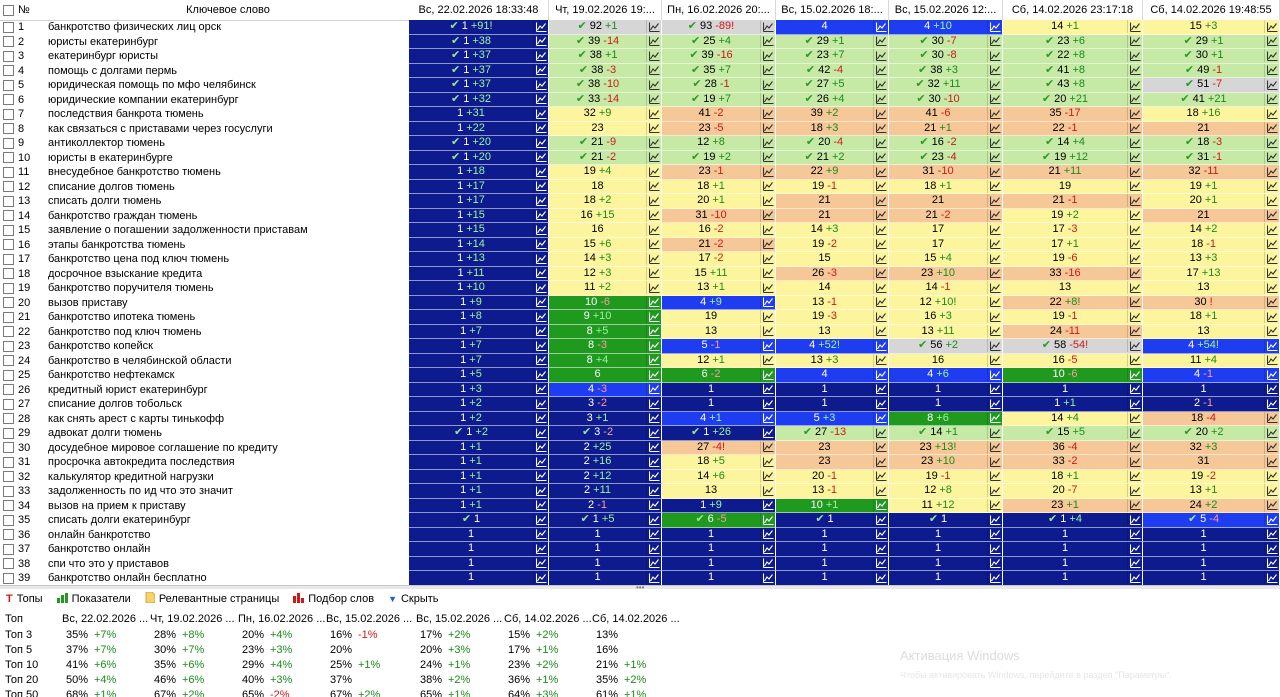  I want to click on tab-word-selection: Подбор слов, so click(334, 599).